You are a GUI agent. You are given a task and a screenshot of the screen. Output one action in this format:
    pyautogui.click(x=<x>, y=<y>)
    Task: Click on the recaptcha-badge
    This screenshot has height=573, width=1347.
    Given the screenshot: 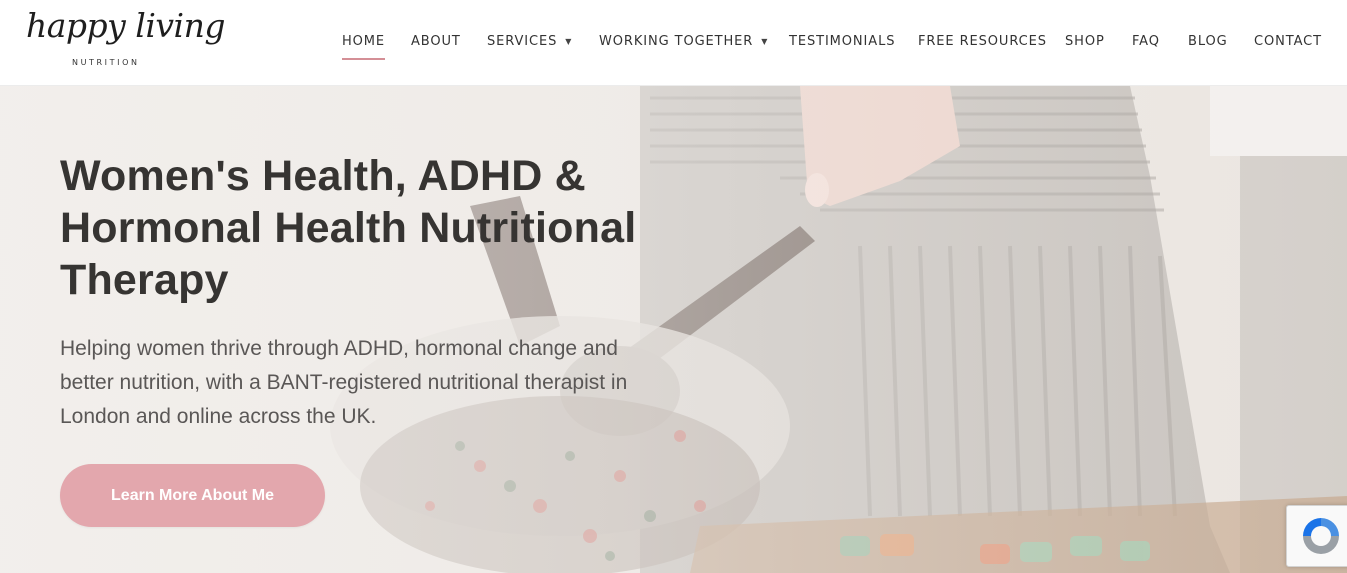 What is the action you would take?
    pyautogui.click(x=1316, y=536)
    